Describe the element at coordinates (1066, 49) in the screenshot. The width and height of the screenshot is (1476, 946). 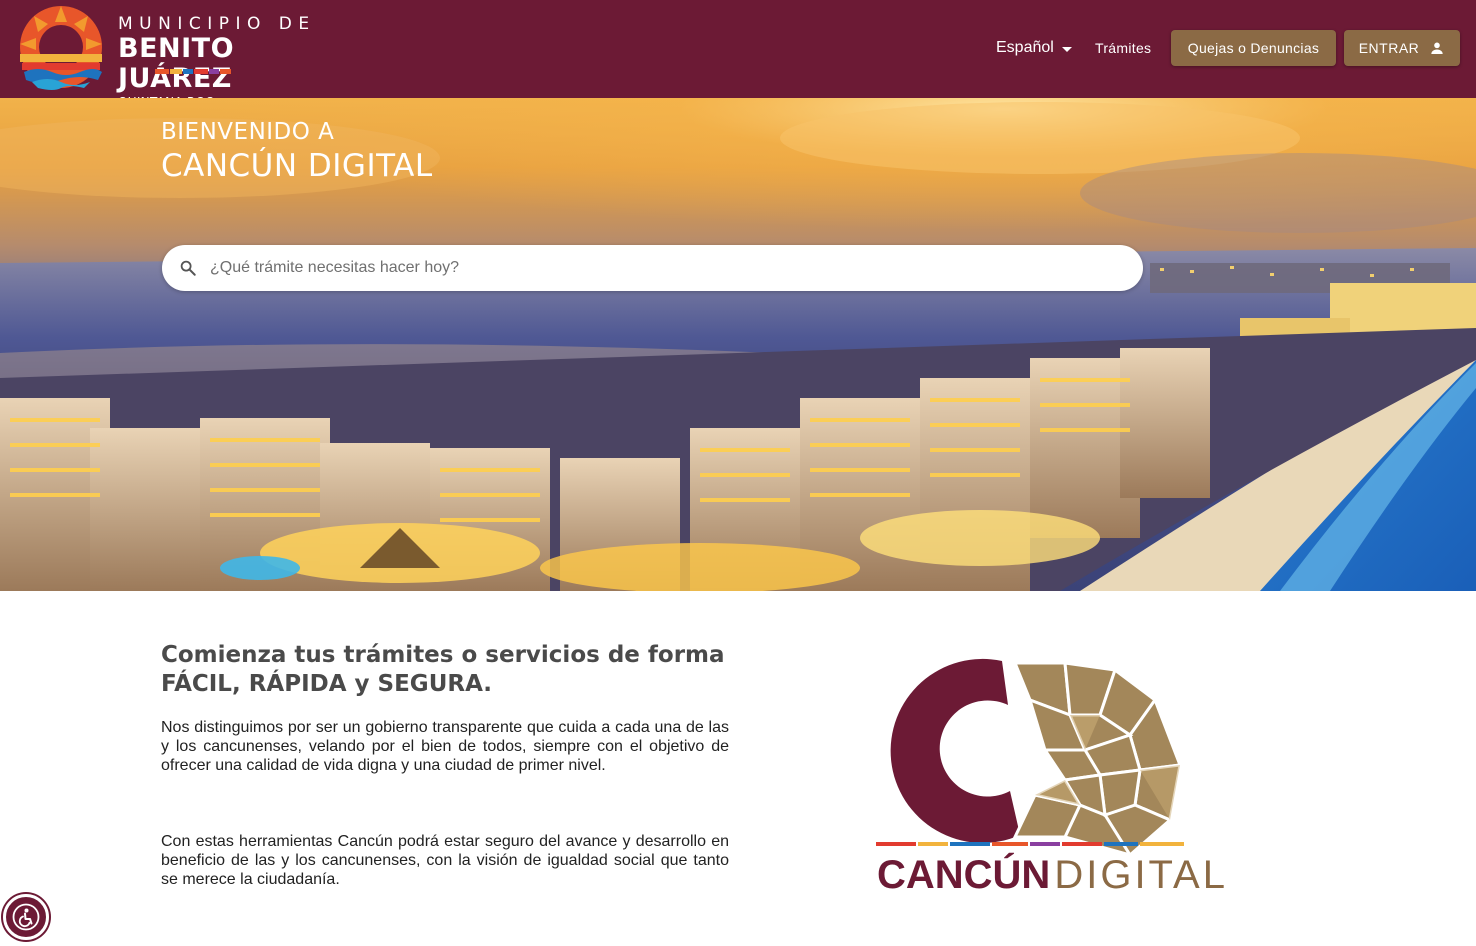
I see `caret-down-icon` at that location.